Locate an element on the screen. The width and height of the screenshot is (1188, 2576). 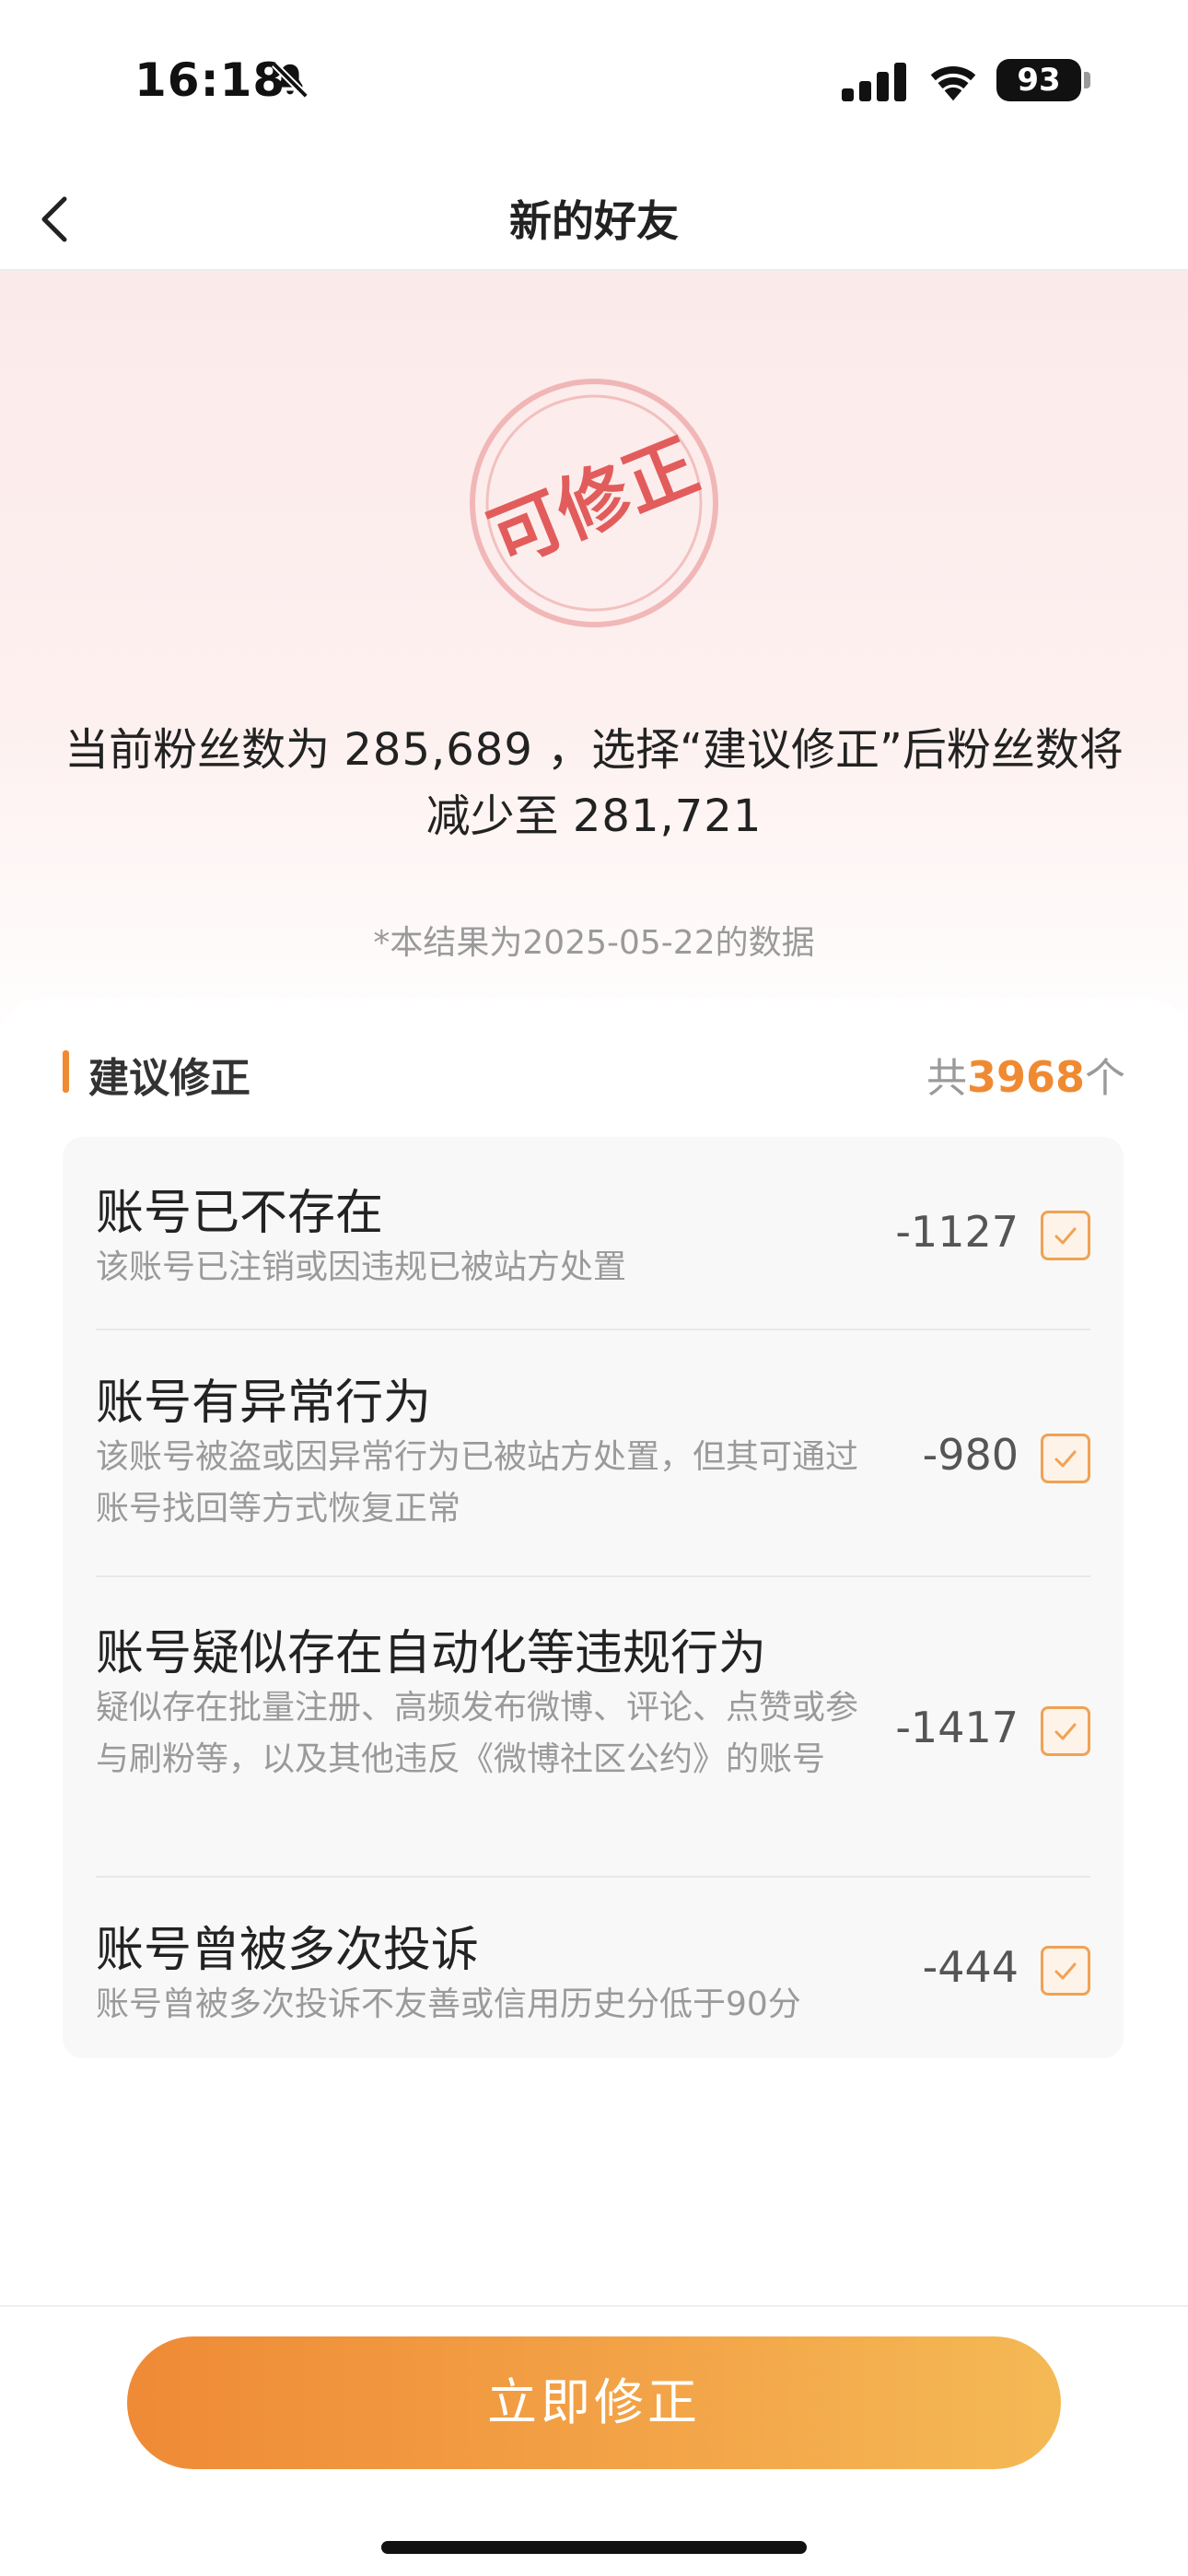
item-desc: 该账号已注销或因违规已被站方处置 is located at coordinates (361, 1267).